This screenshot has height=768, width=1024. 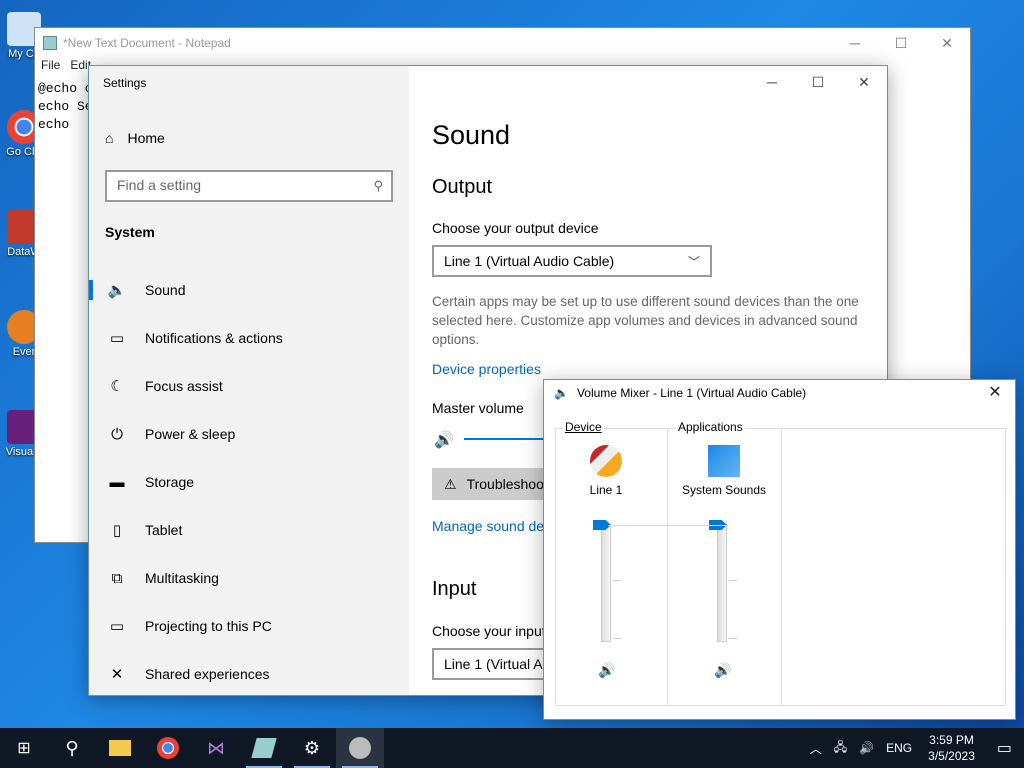 I want to click on nav-home-label: Home, so click(x=146, y=138).